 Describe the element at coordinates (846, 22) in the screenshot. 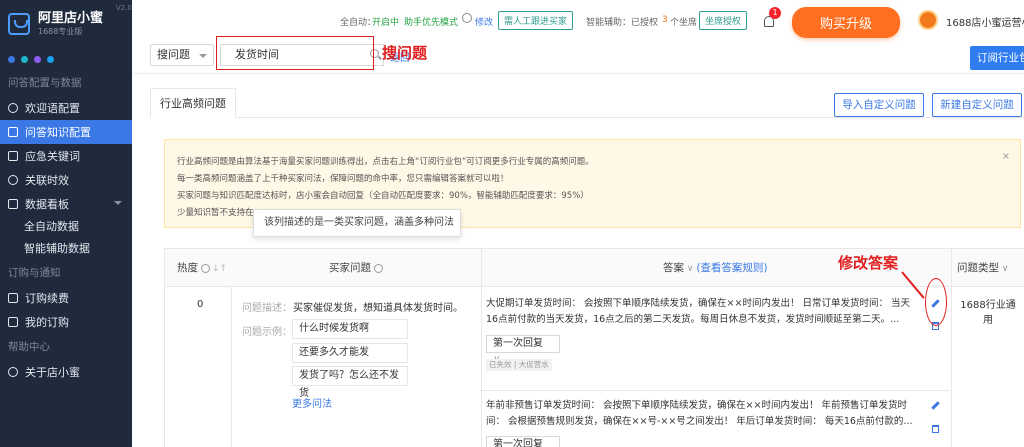

I see `upgrade-button: 购买升级` at that location.